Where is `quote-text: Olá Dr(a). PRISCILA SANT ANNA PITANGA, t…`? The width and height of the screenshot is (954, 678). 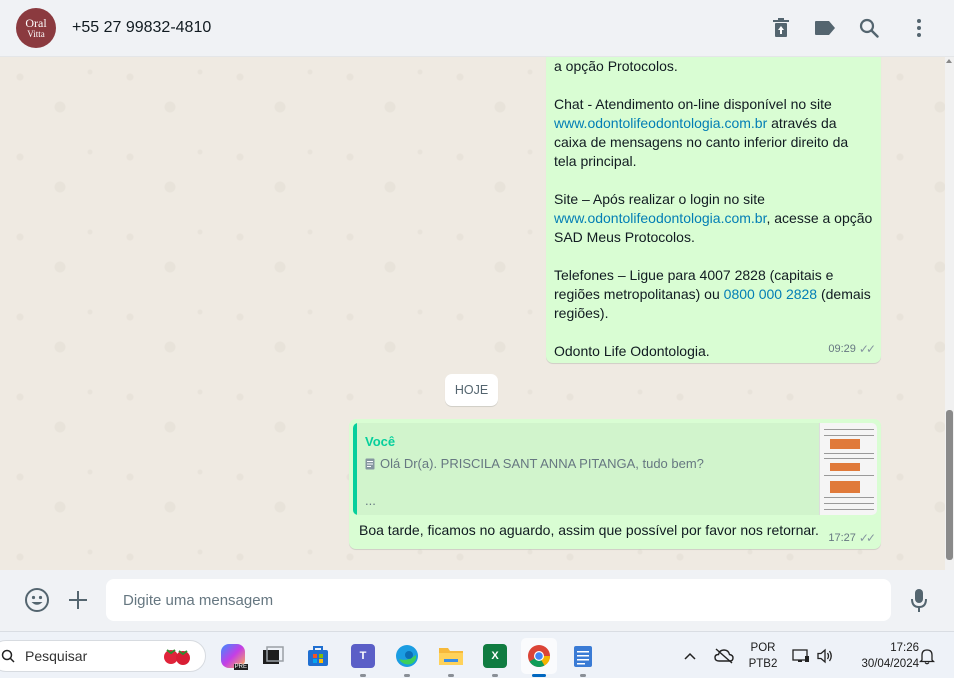
quote-text: Olá Dr(a). PRISCILA SANT ANNA PITANGA, t… is located at coordinates (534, 463).